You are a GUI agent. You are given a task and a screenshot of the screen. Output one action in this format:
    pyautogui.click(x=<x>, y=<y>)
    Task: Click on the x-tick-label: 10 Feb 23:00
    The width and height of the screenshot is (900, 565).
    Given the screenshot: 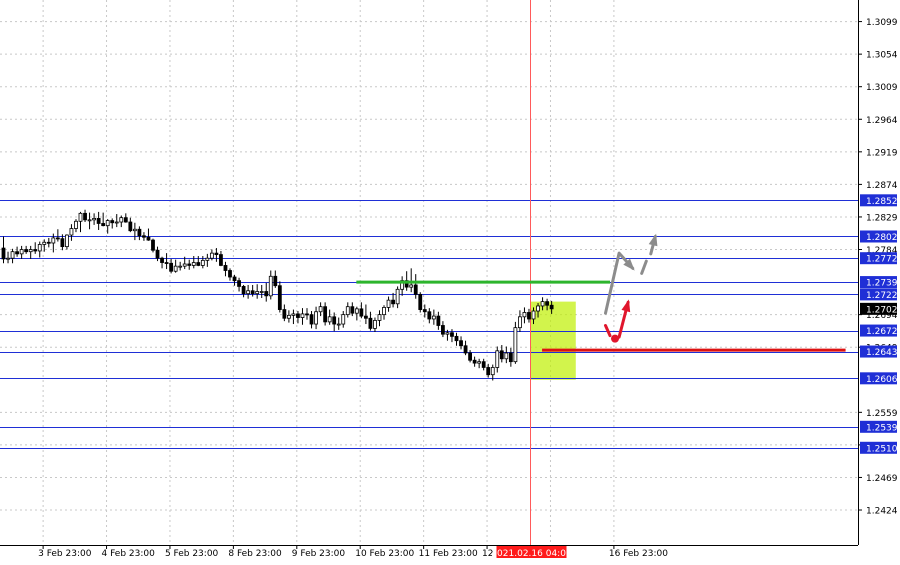 What is the action you would take?
    pyautogui.click(x=384, y=554)
    